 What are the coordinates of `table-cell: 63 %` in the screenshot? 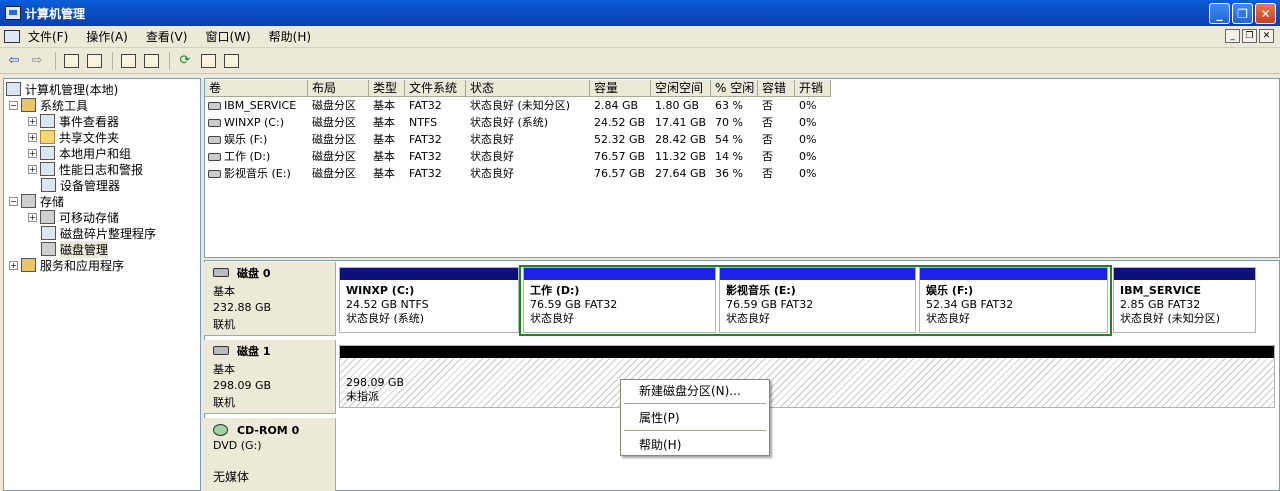 It's located at (729, 105).